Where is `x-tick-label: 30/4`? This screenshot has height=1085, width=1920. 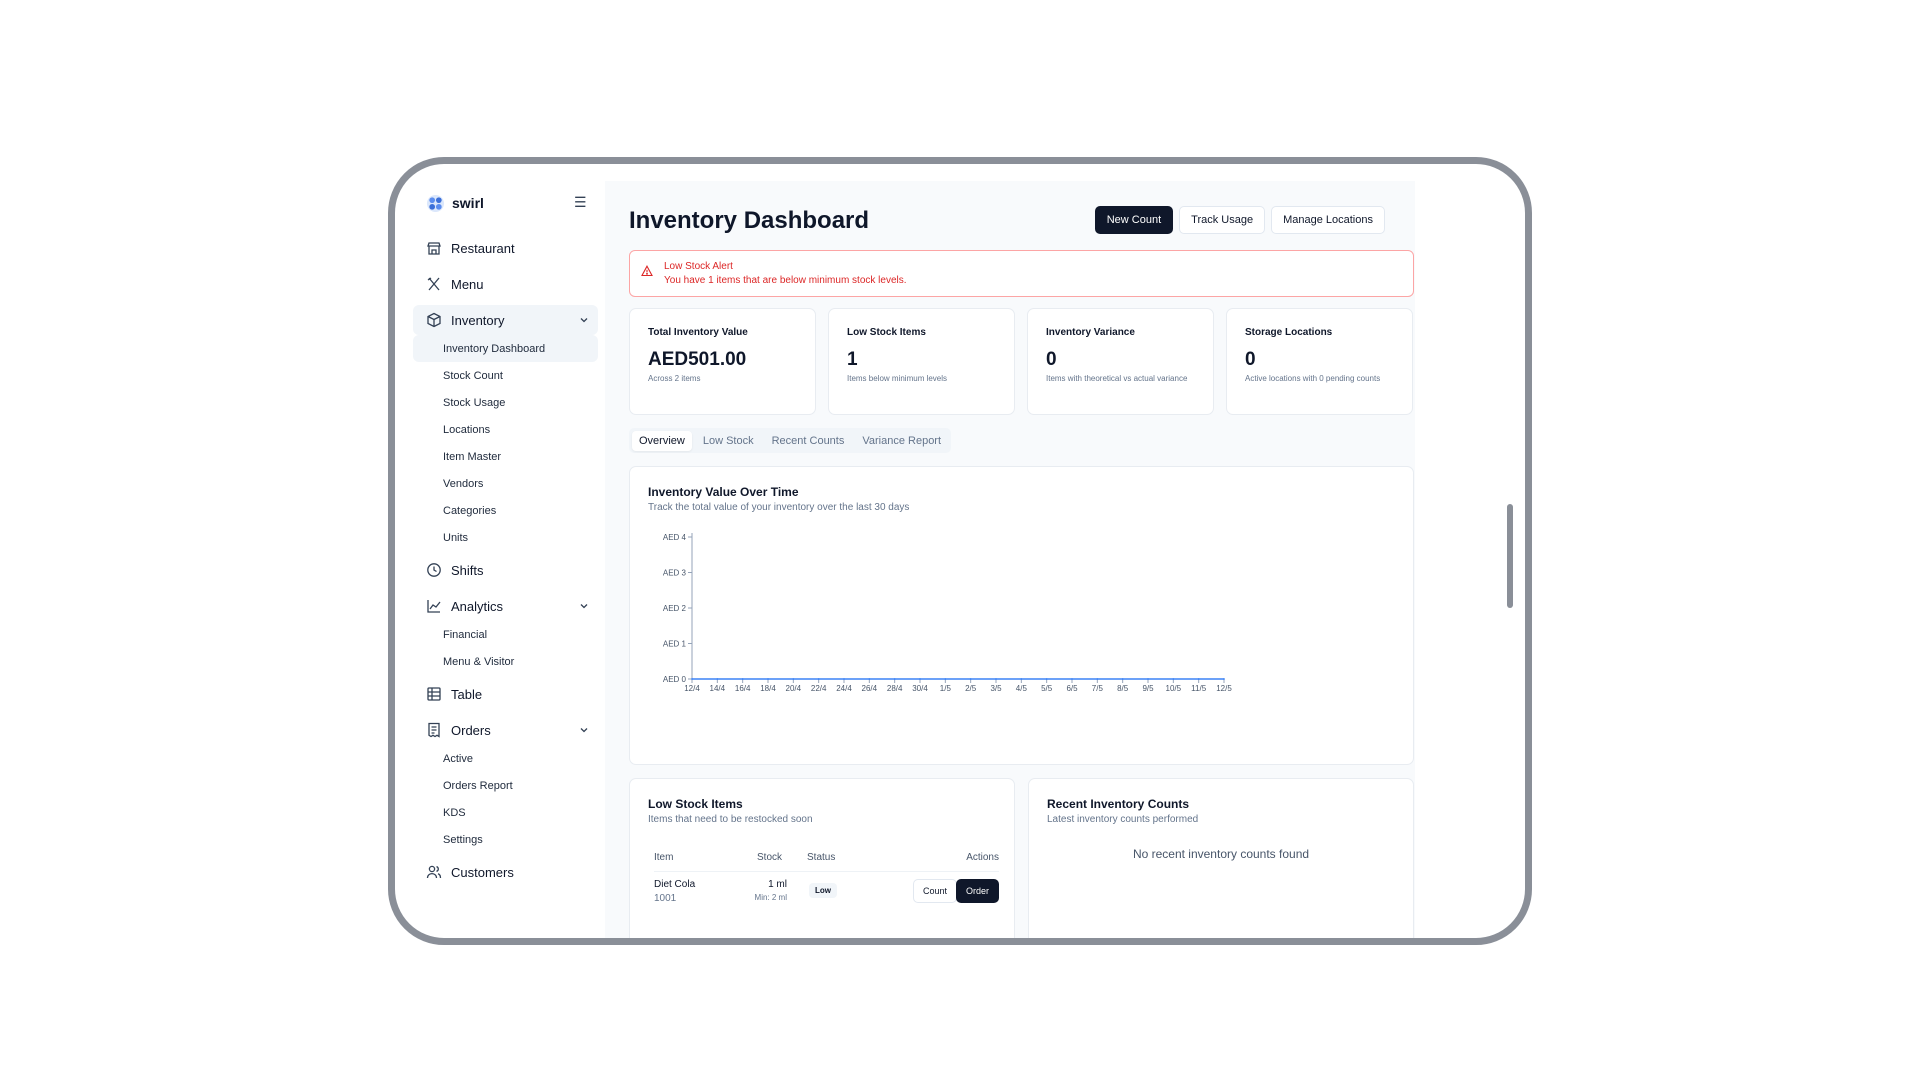
x-tick-label: 30/4 is located at coordinates (920, 688).